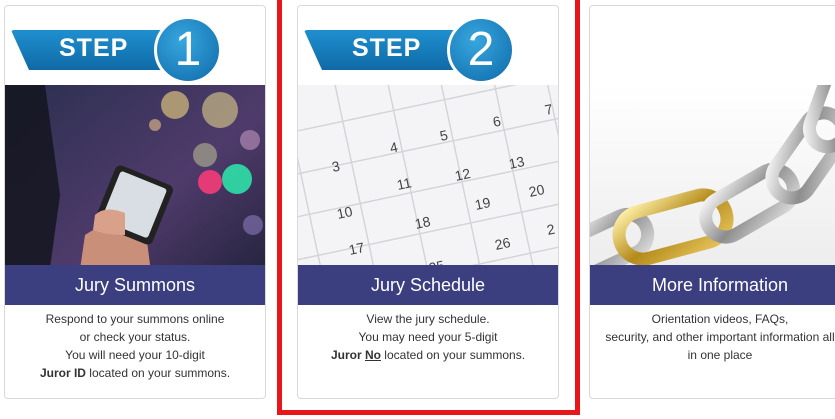 Image resolution: width=835 pixels, height=419 pixels. Describe the element at coordinates (347, 355) in the screenshot. I see `juror-word: Juror` at that location.